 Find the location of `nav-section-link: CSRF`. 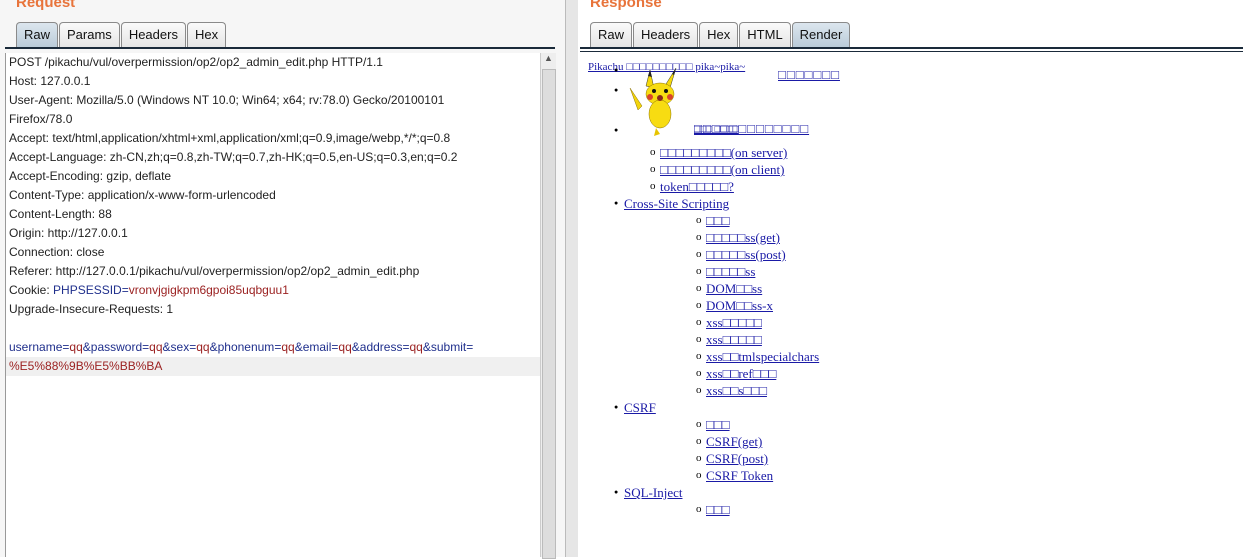

nav-section-link: CSRF is located at coordinates (640, 407).